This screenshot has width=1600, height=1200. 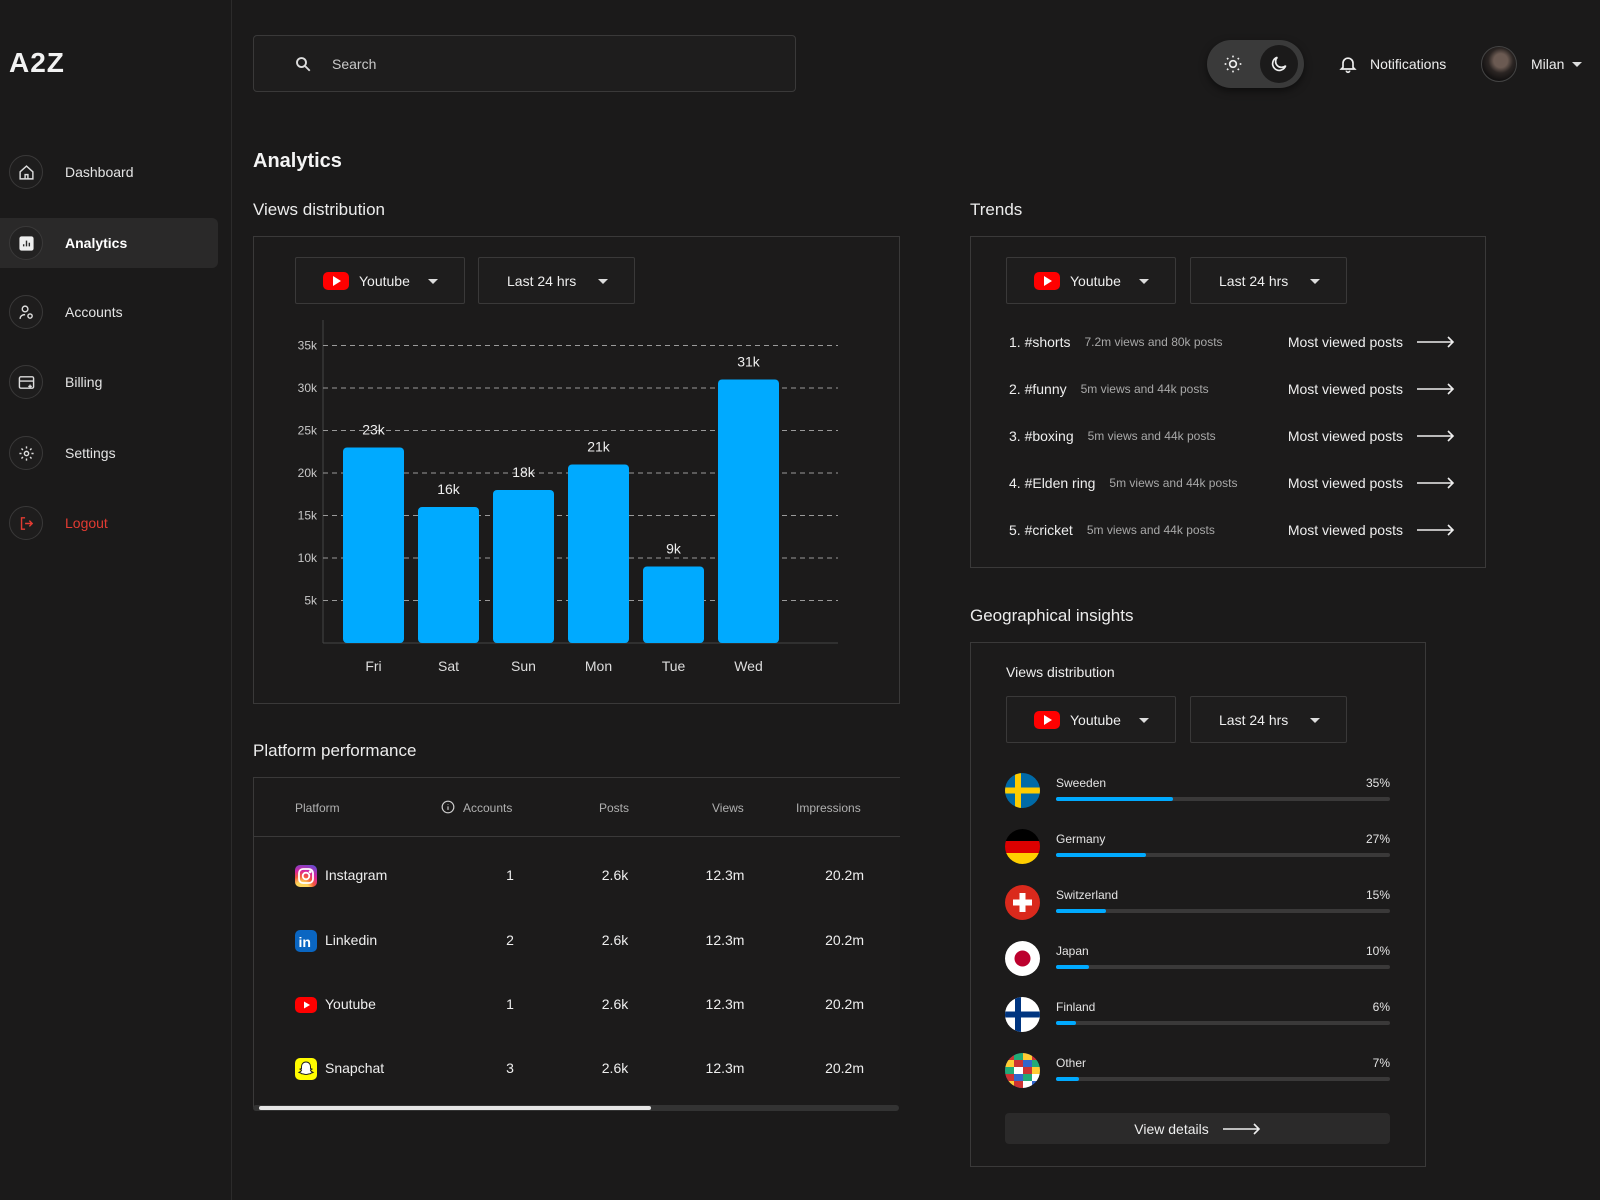 I want to click on platform-performance-title: Platform performance, so click(x=335, y=750).